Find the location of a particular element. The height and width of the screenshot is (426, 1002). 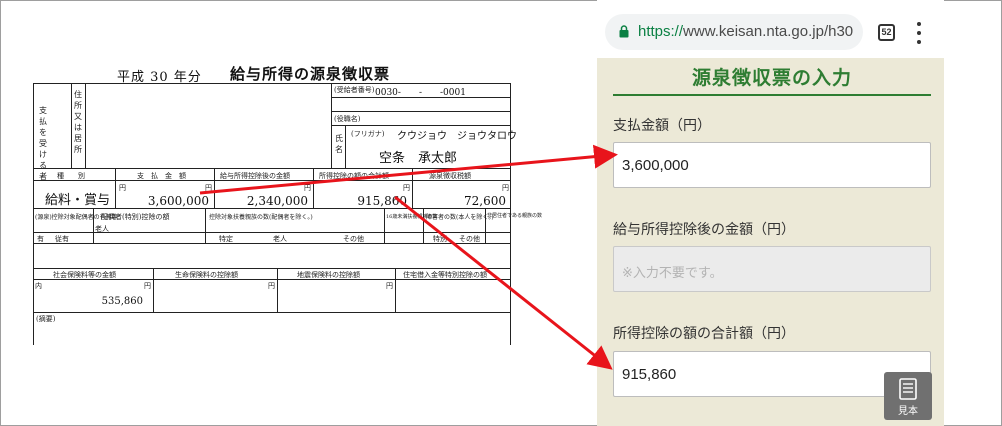

after-deduction-label: 給与所得控除後の金額（円） is located at coordinates (704, 230).